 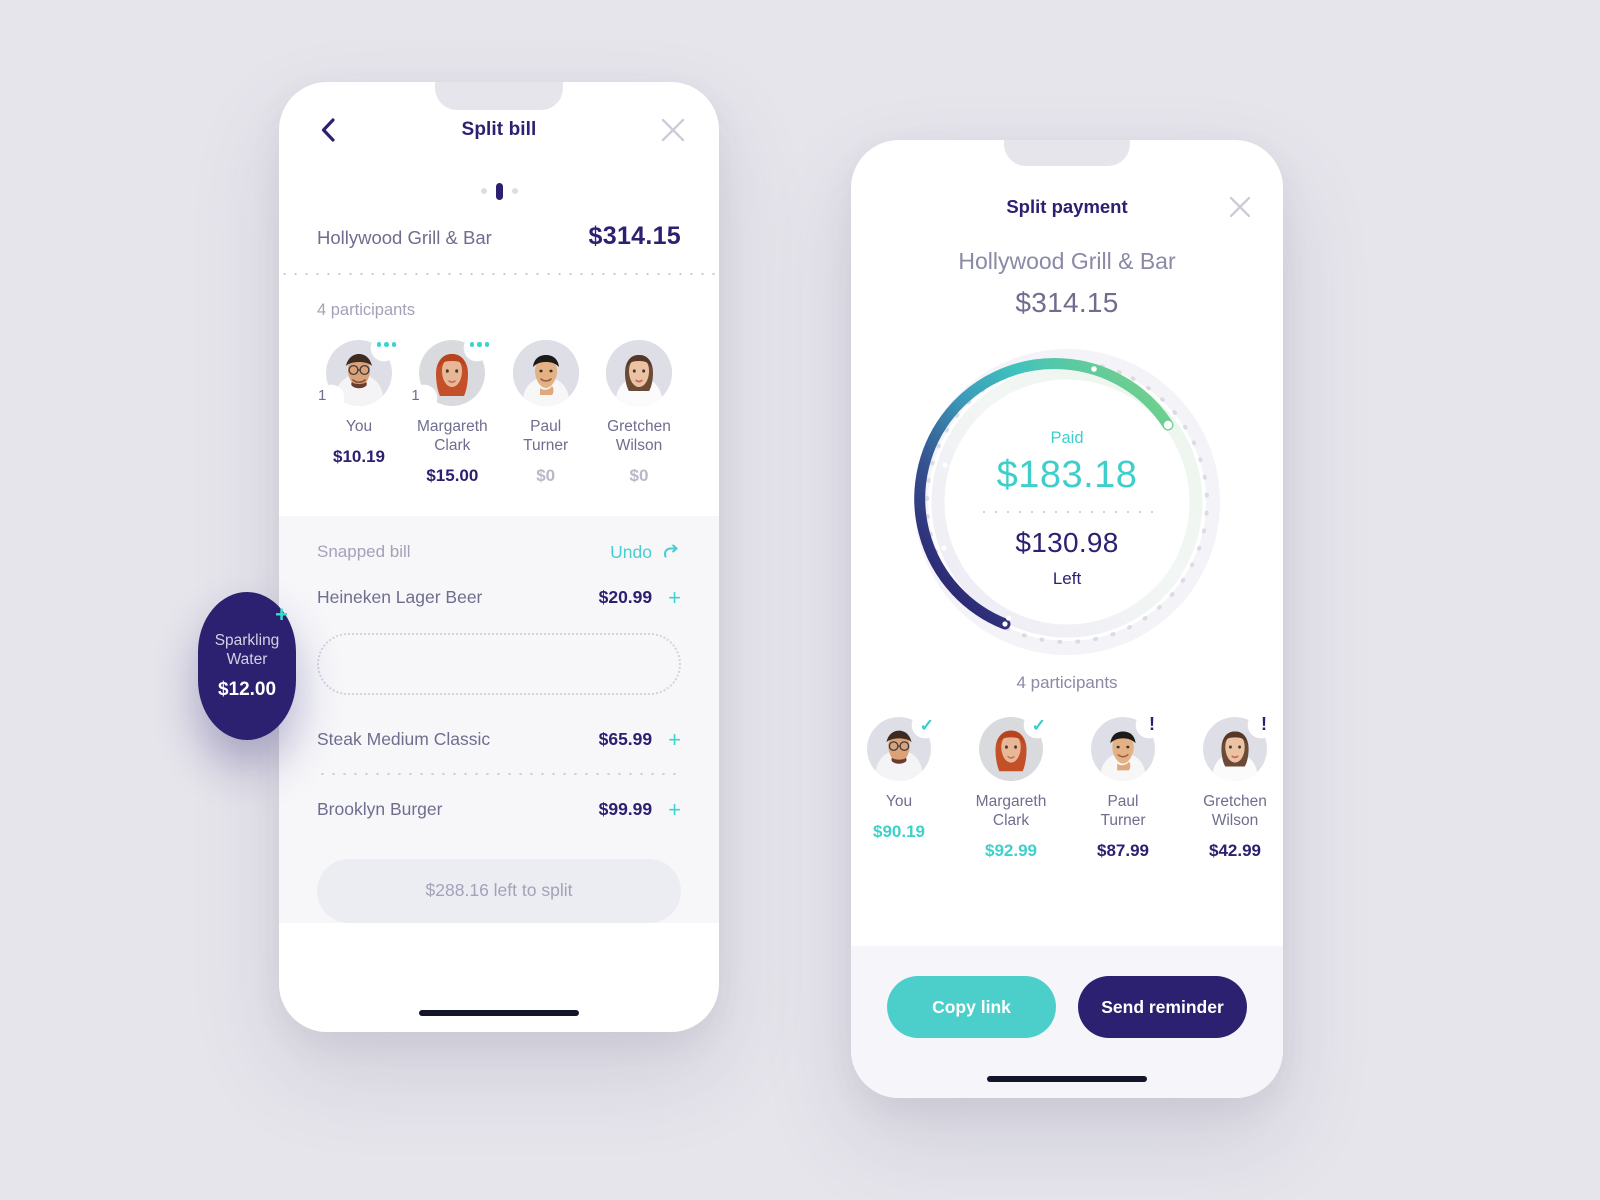 What do you see at coordinates (380, 809) in the screenshot?
I see `item-name: Brooklyn Burger` at bounding box center [380, 809].